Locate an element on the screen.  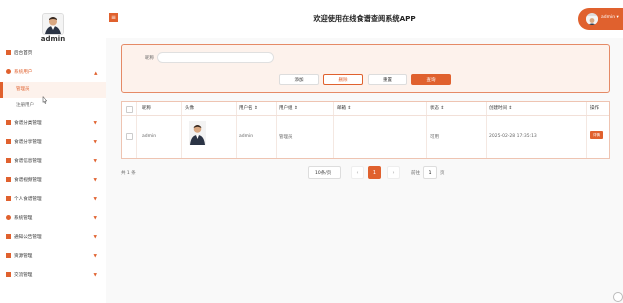
sidebar-item-label: 资源管理 is located at coordinates (23, 256).